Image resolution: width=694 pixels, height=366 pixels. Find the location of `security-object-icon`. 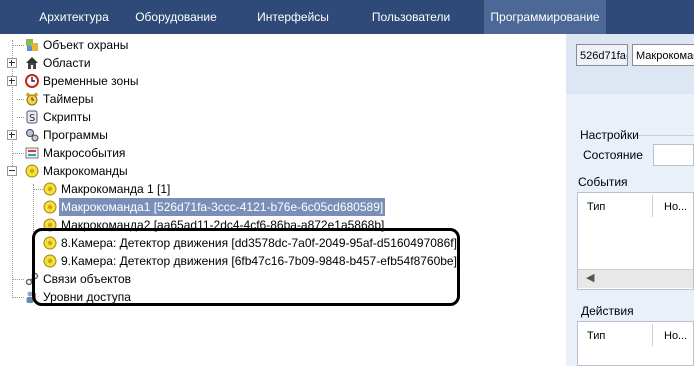

security-object-icon is located at coordinates (32, 45).